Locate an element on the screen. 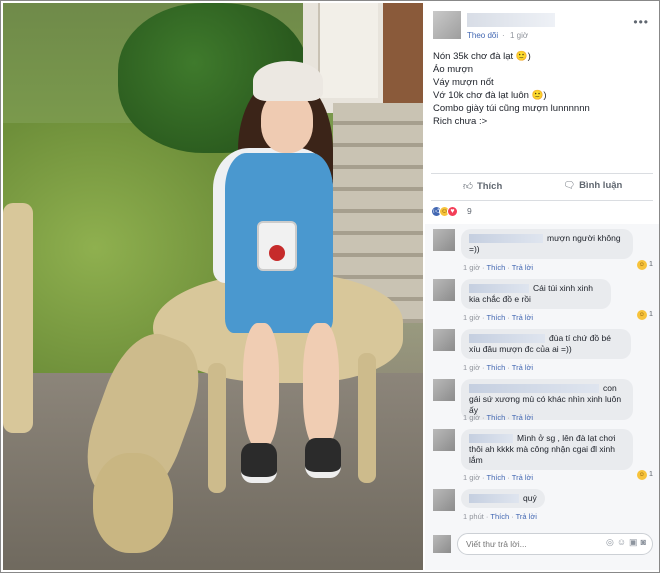  post-header: Theo dõi · 1 giờ ••• is located at coordinates (542, 24).